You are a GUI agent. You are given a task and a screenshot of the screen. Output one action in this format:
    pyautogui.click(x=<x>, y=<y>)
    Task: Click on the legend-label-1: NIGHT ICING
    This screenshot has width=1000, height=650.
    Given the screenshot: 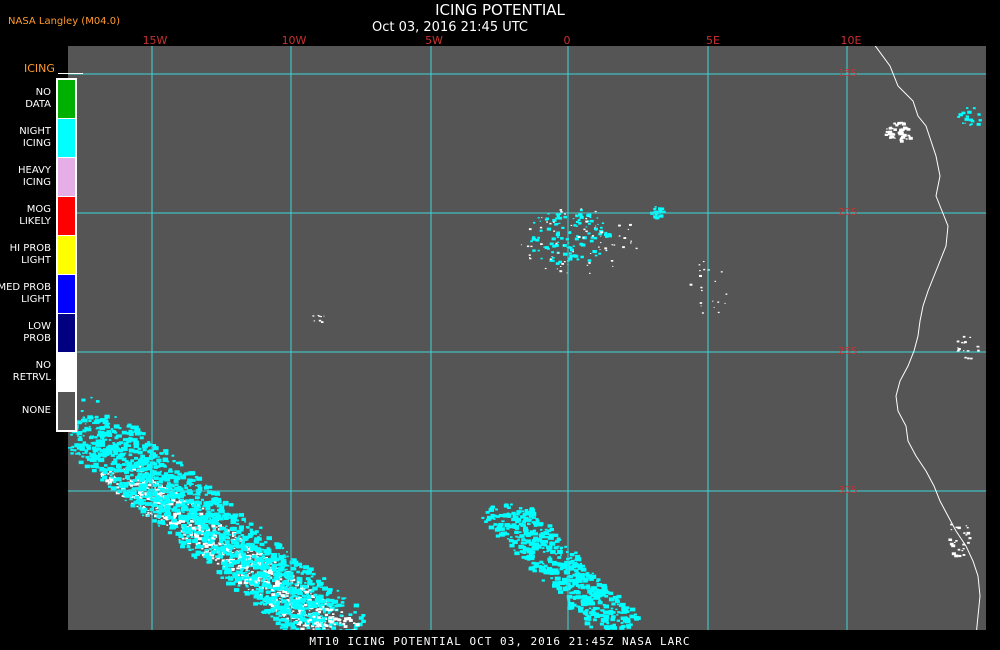 What is the action you would take?
    pyautogui.click(x=35, y=137)
    